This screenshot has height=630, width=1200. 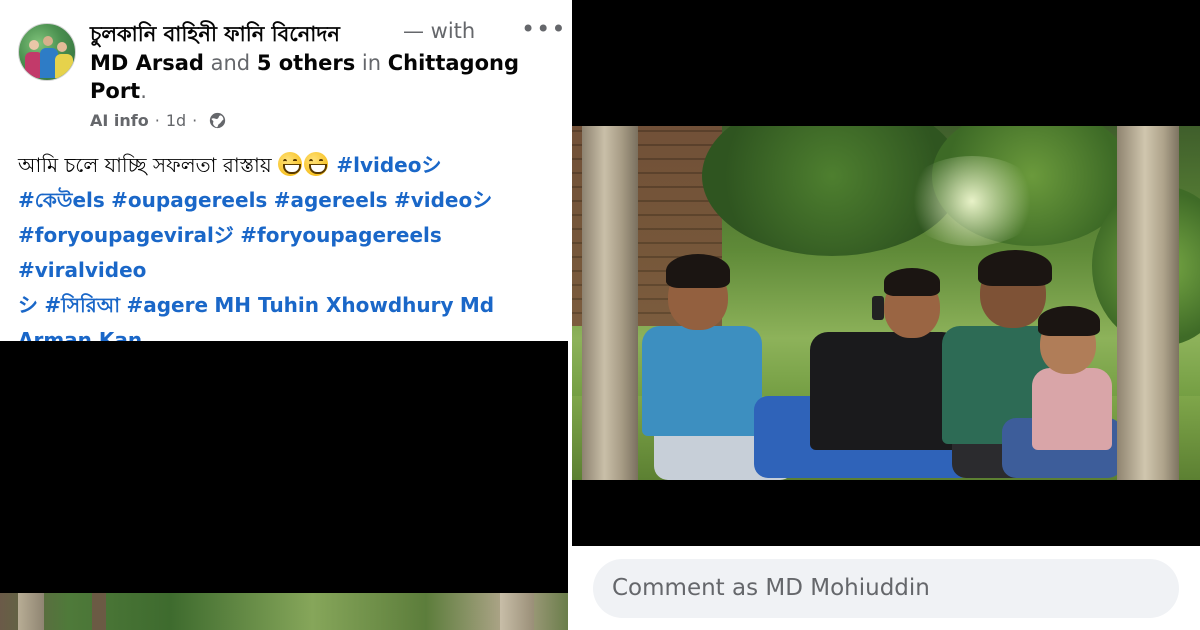 What do you see at coordinates (82, 305) in the screenshot?
I see `hashtag-link: #সিরিআ` at bounding box center [82, 305].